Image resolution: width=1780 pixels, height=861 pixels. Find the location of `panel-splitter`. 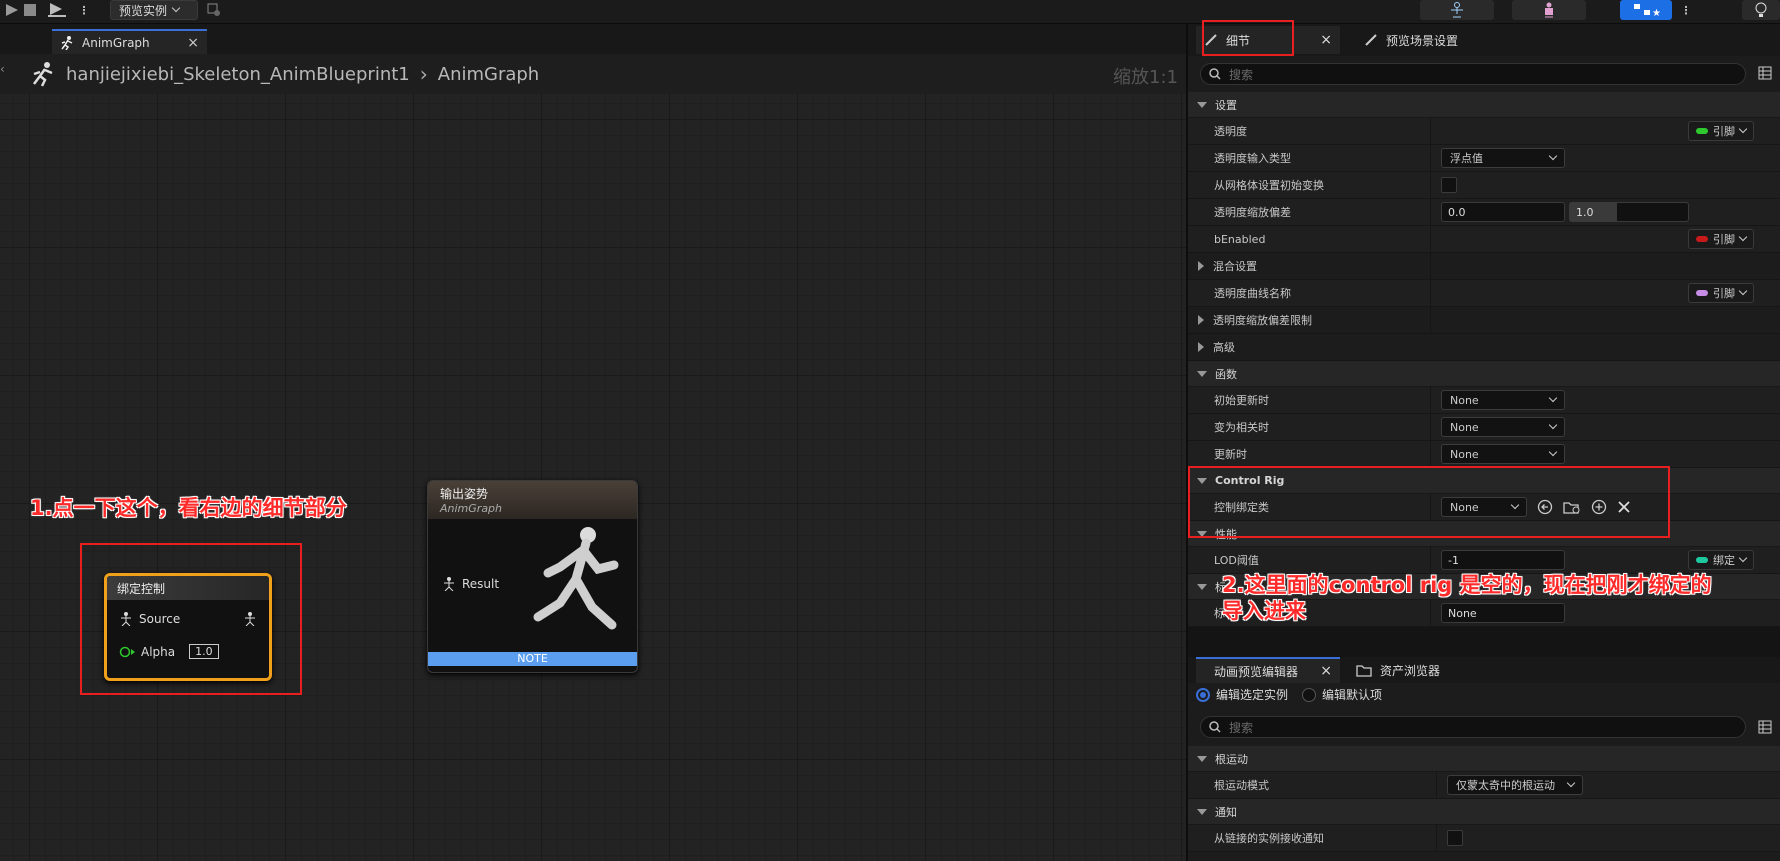

panel-splitter is located at coordinates (1484, 642).